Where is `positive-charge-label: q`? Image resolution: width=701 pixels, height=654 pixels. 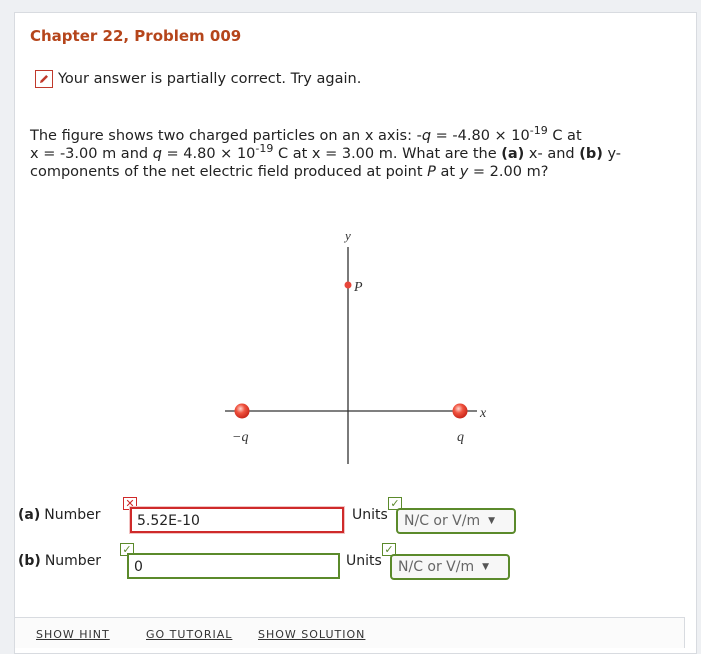 positive-charge-label: q is located at coordinates (460, 437).